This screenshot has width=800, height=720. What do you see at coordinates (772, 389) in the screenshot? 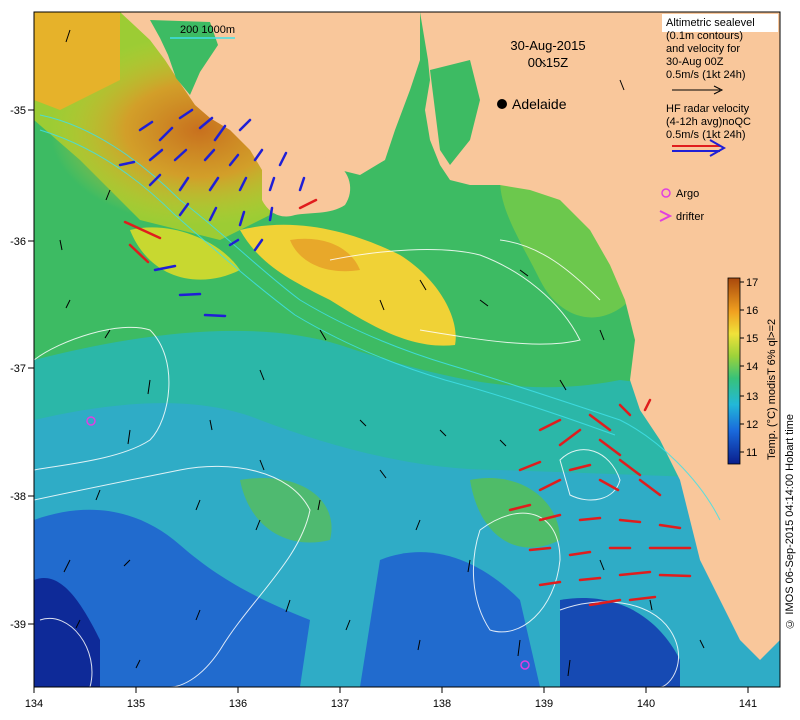
I see `colorbar-title: Temp. (°C) modisT 6% ql>=2` at bounding box center [772, 389].